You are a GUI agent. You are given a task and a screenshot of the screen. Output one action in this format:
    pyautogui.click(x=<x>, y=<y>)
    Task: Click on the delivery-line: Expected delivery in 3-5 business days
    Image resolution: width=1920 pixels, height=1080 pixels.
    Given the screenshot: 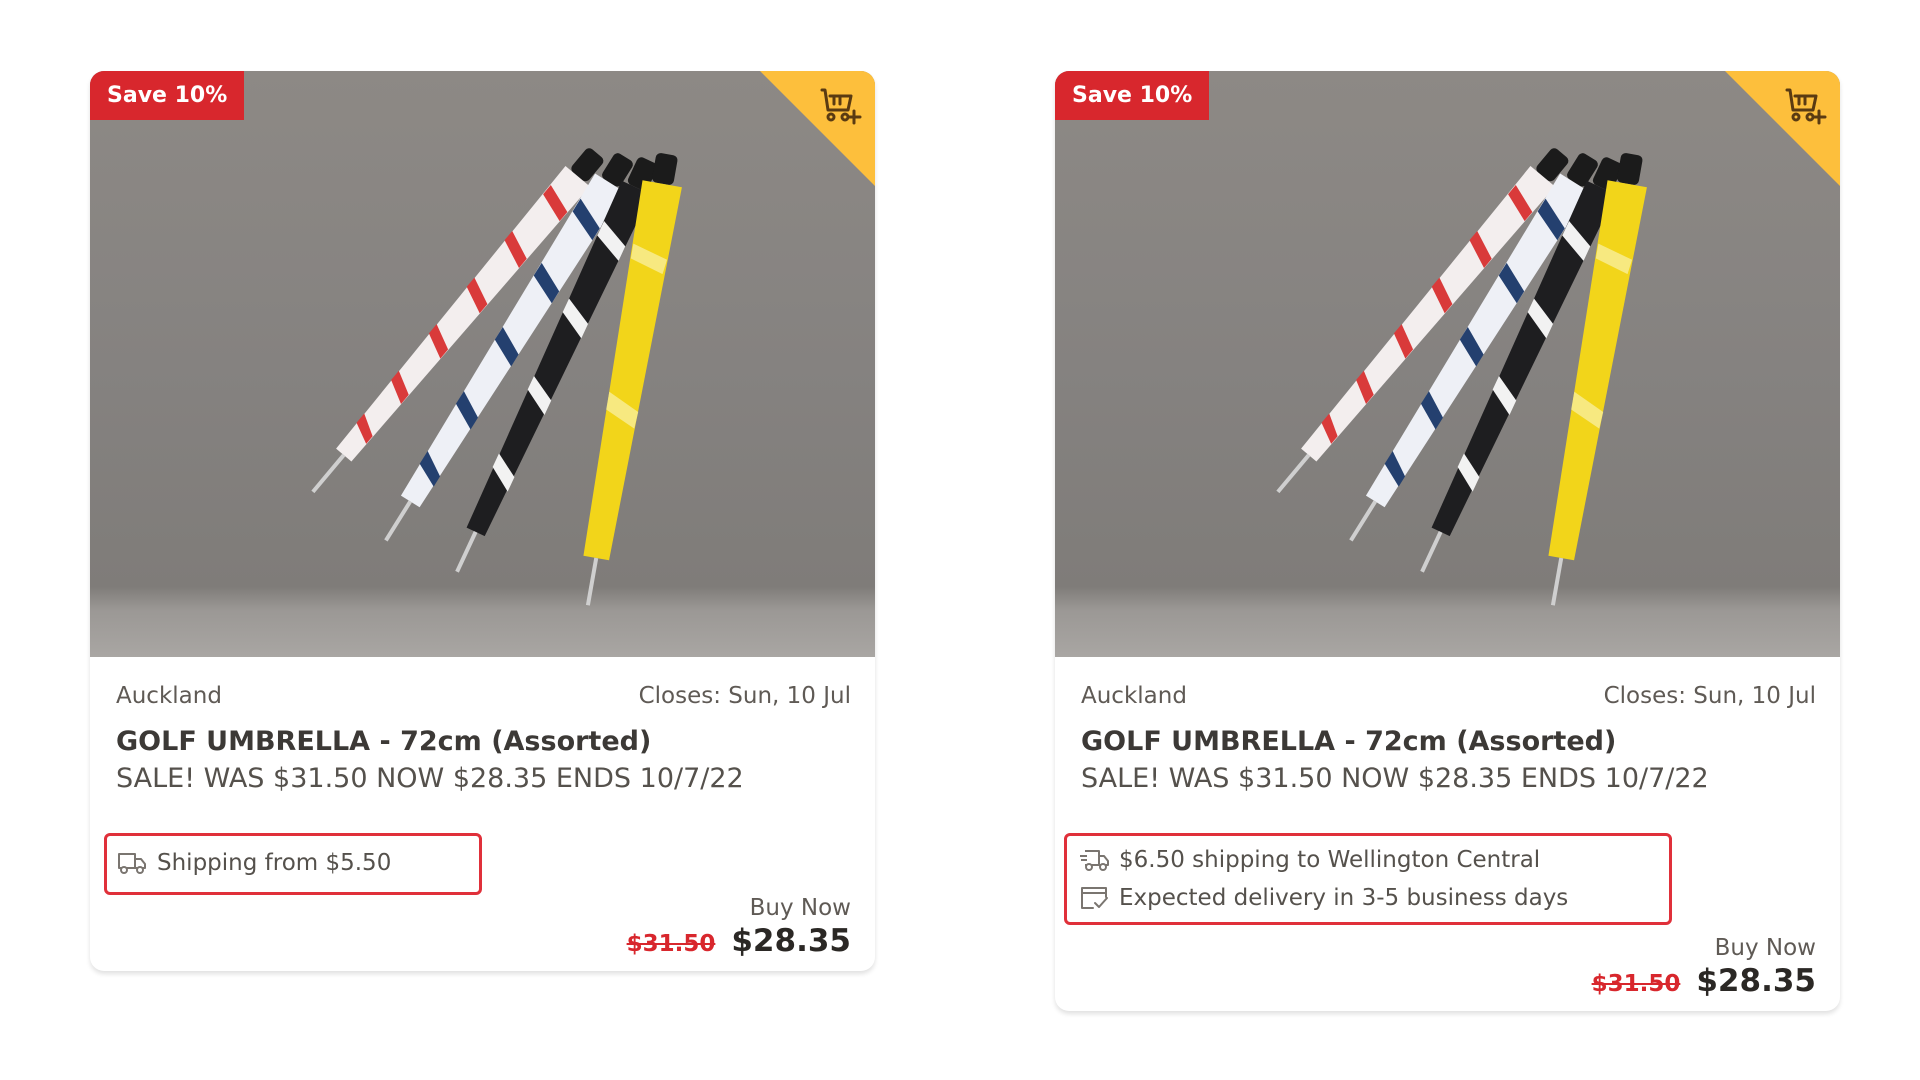 What is the action you would take?
    pyautogui.click(x=1368, y=898)
    